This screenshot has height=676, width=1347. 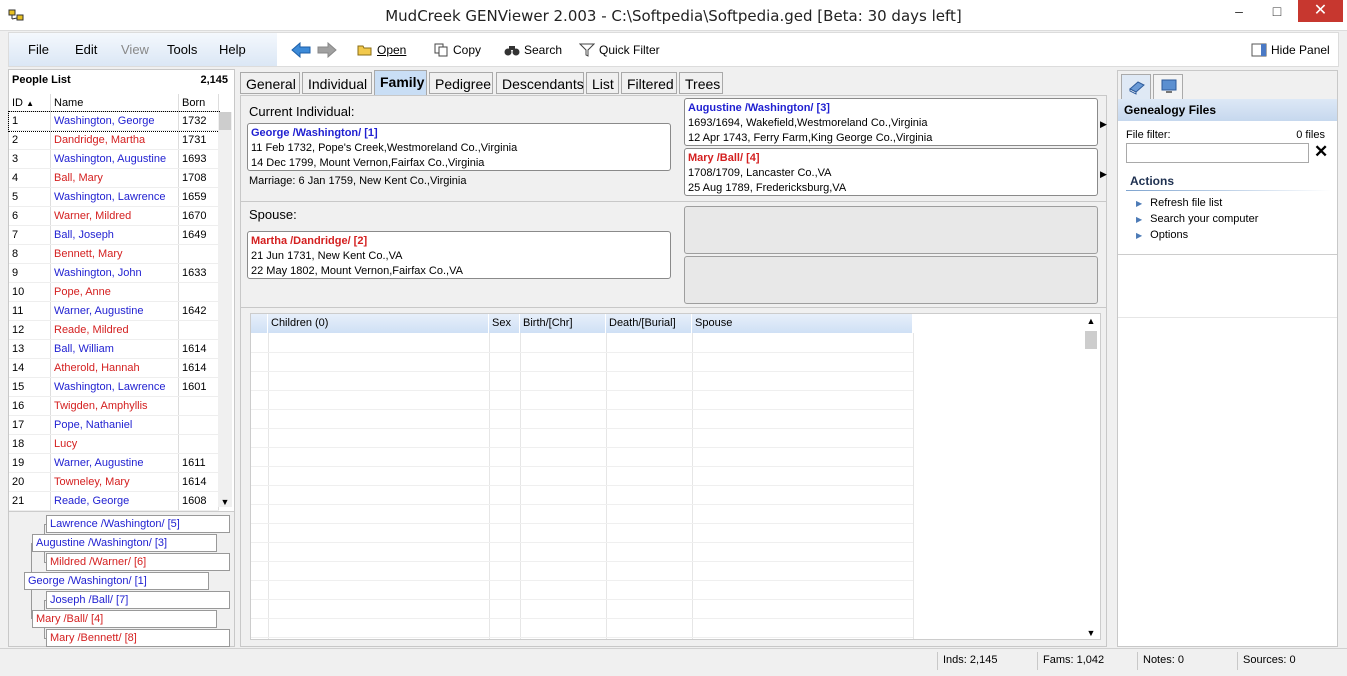 I want to click on menu-help: Help, so click(x=232, y=49).